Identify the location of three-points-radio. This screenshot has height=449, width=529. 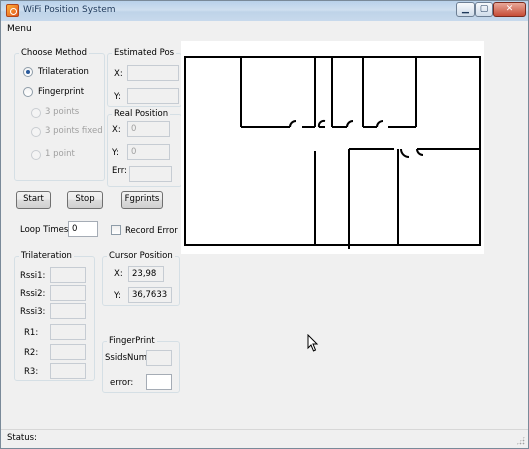
(36, 113).